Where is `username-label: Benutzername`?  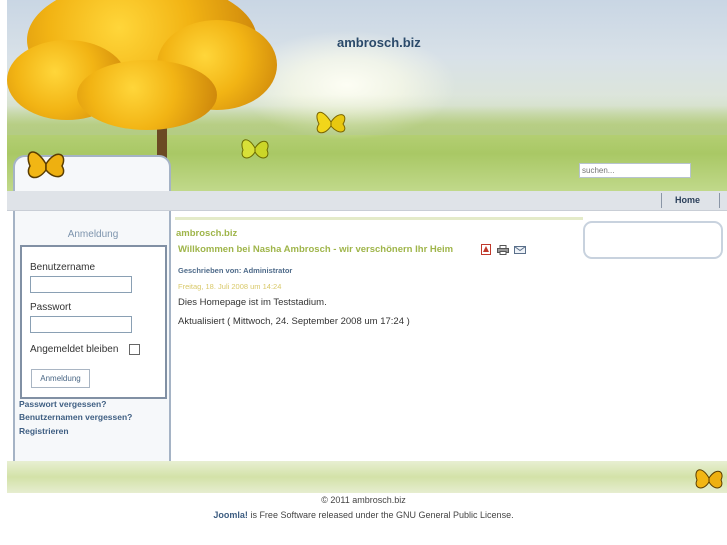
username-label: Benutzername is located at coordinates (63, 267).